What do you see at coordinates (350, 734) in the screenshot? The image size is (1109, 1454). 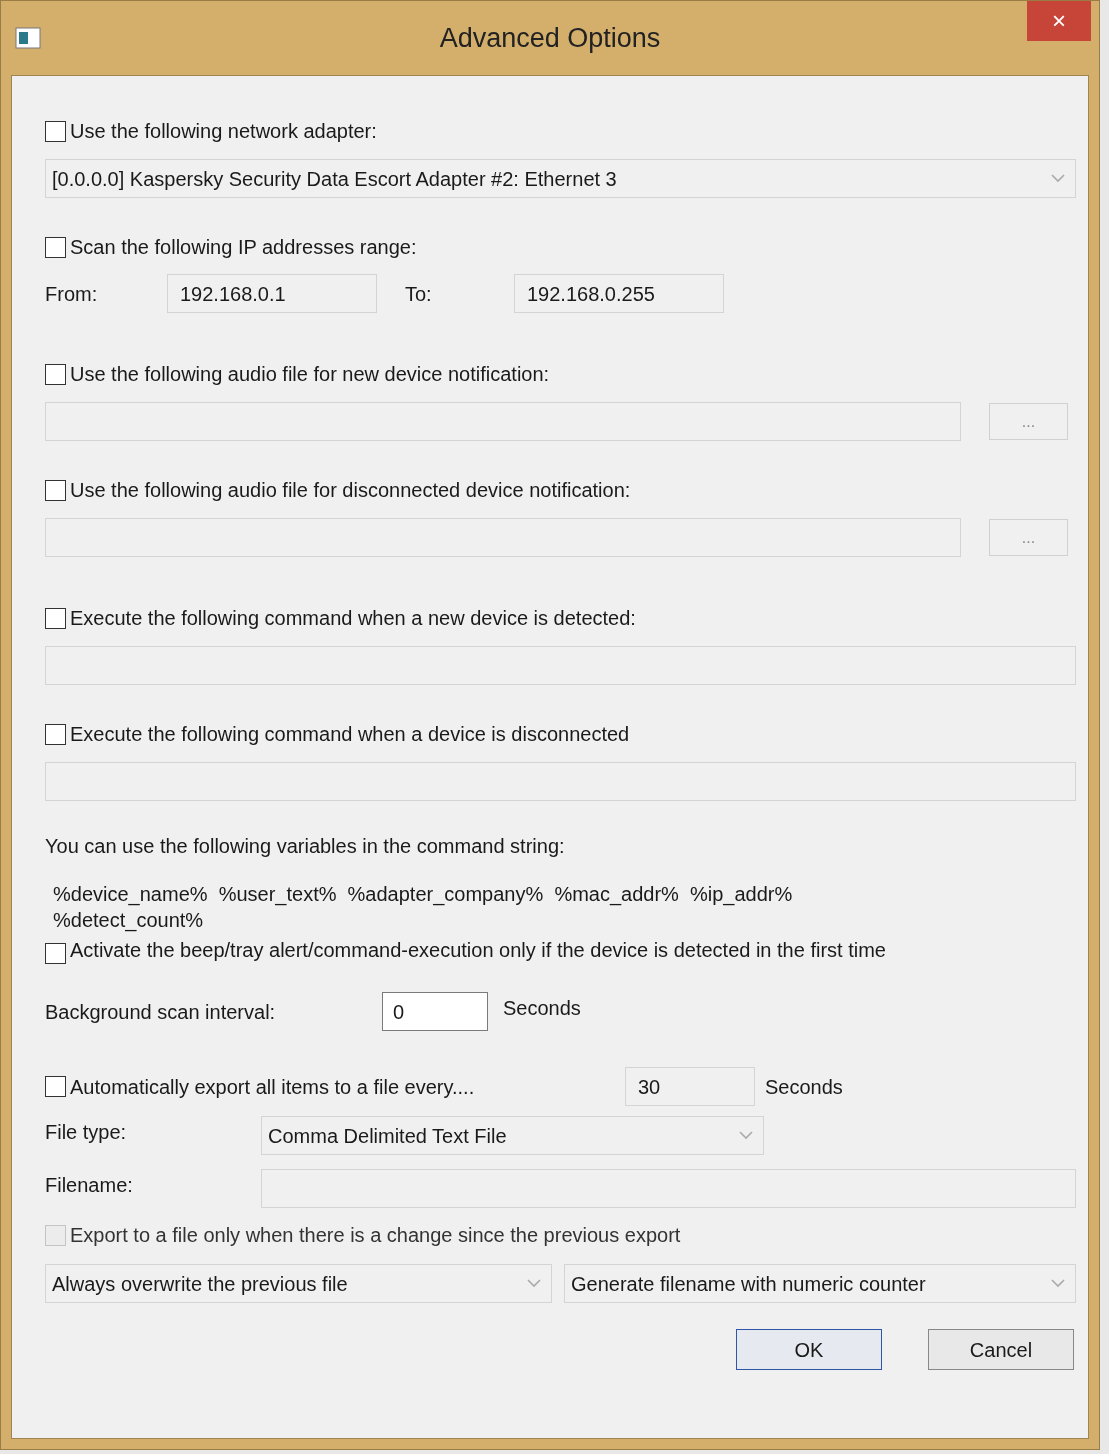 I see `checkbox-label: Execute the following command when a device is disconnected` at bounding box center [350, 734].